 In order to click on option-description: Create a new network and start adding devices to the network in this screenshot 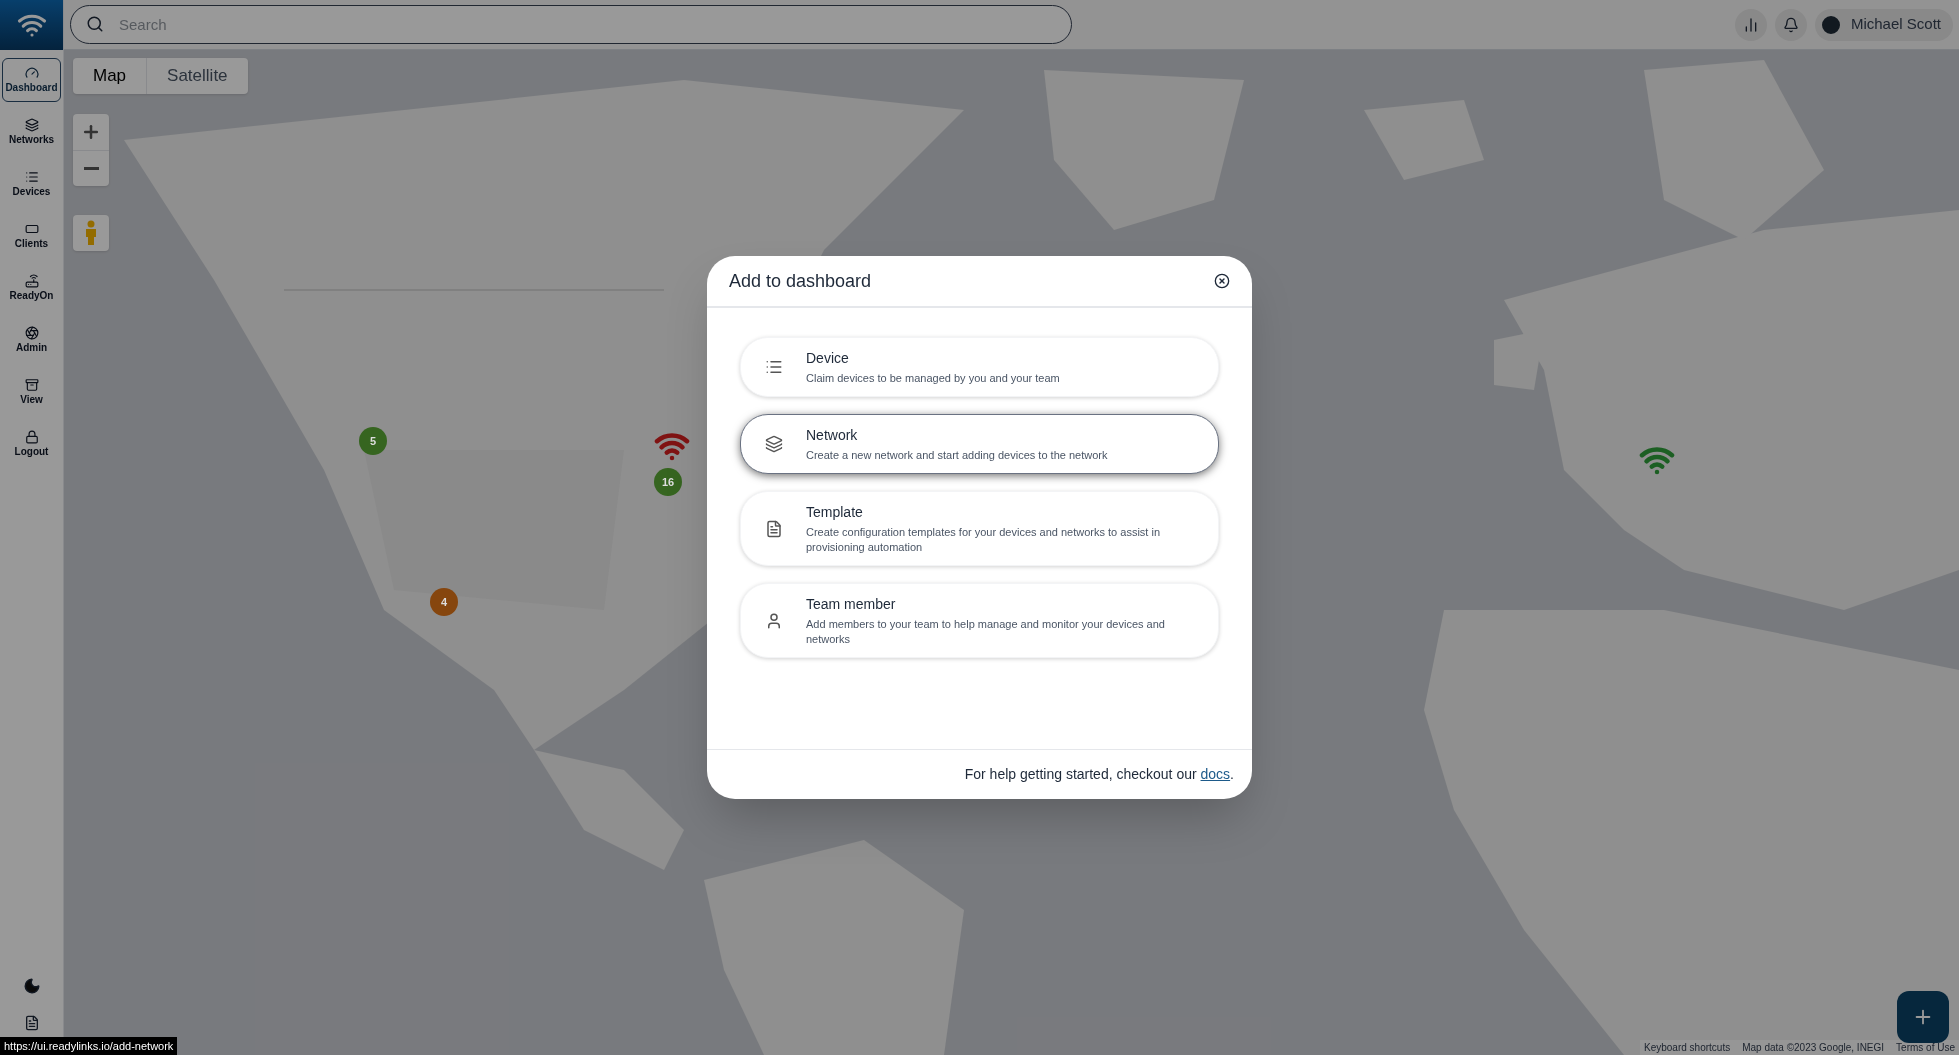, I will do `click(957, 455)`.